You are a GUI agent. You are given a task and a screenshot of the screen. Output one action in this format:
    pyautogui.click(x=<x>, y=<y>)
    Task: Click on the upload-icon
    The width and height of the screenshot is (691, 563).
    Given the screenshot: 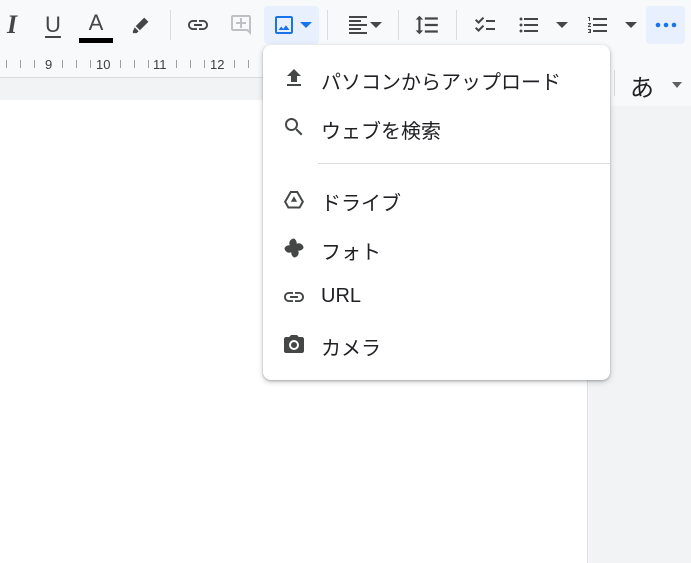 What is the action you would take?
    pyautogui.click(x=294, y=77)
    